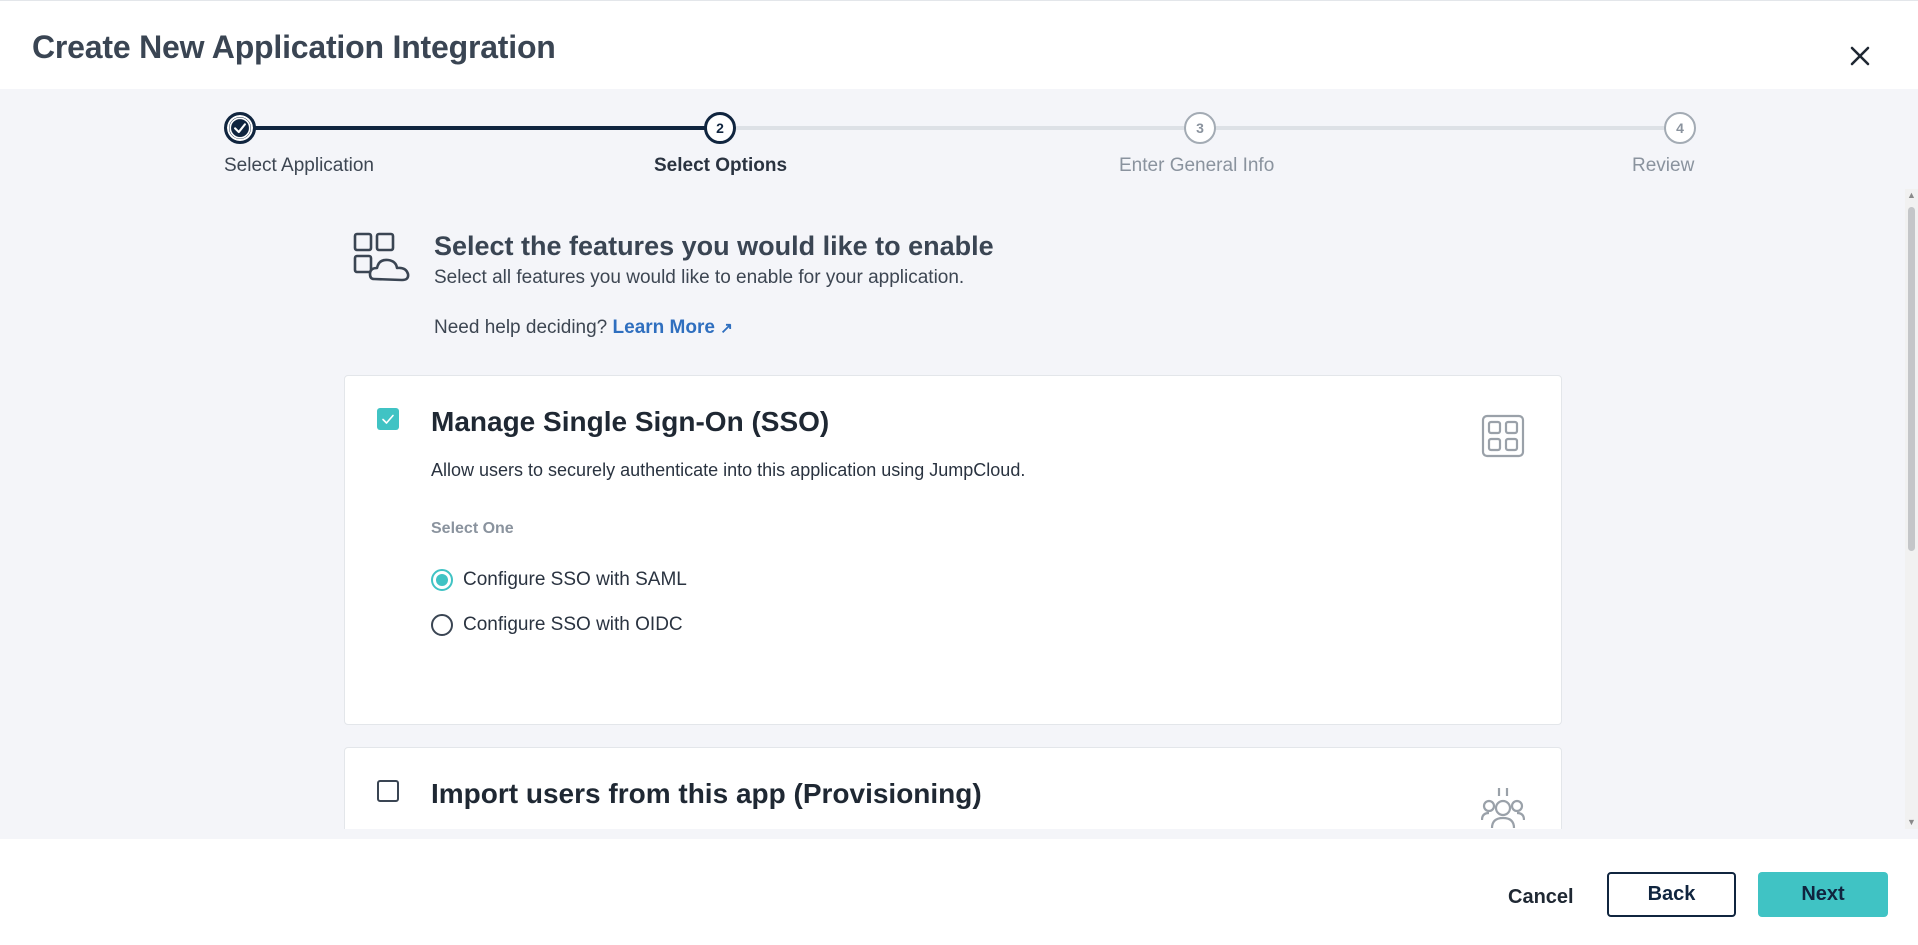 This screenshot has height=945, width=1918. Describe the element at coordinates (630, 421) in the screenshot. I see `sso-card-title: Manage Single Sign-On (SSO)` at that location.